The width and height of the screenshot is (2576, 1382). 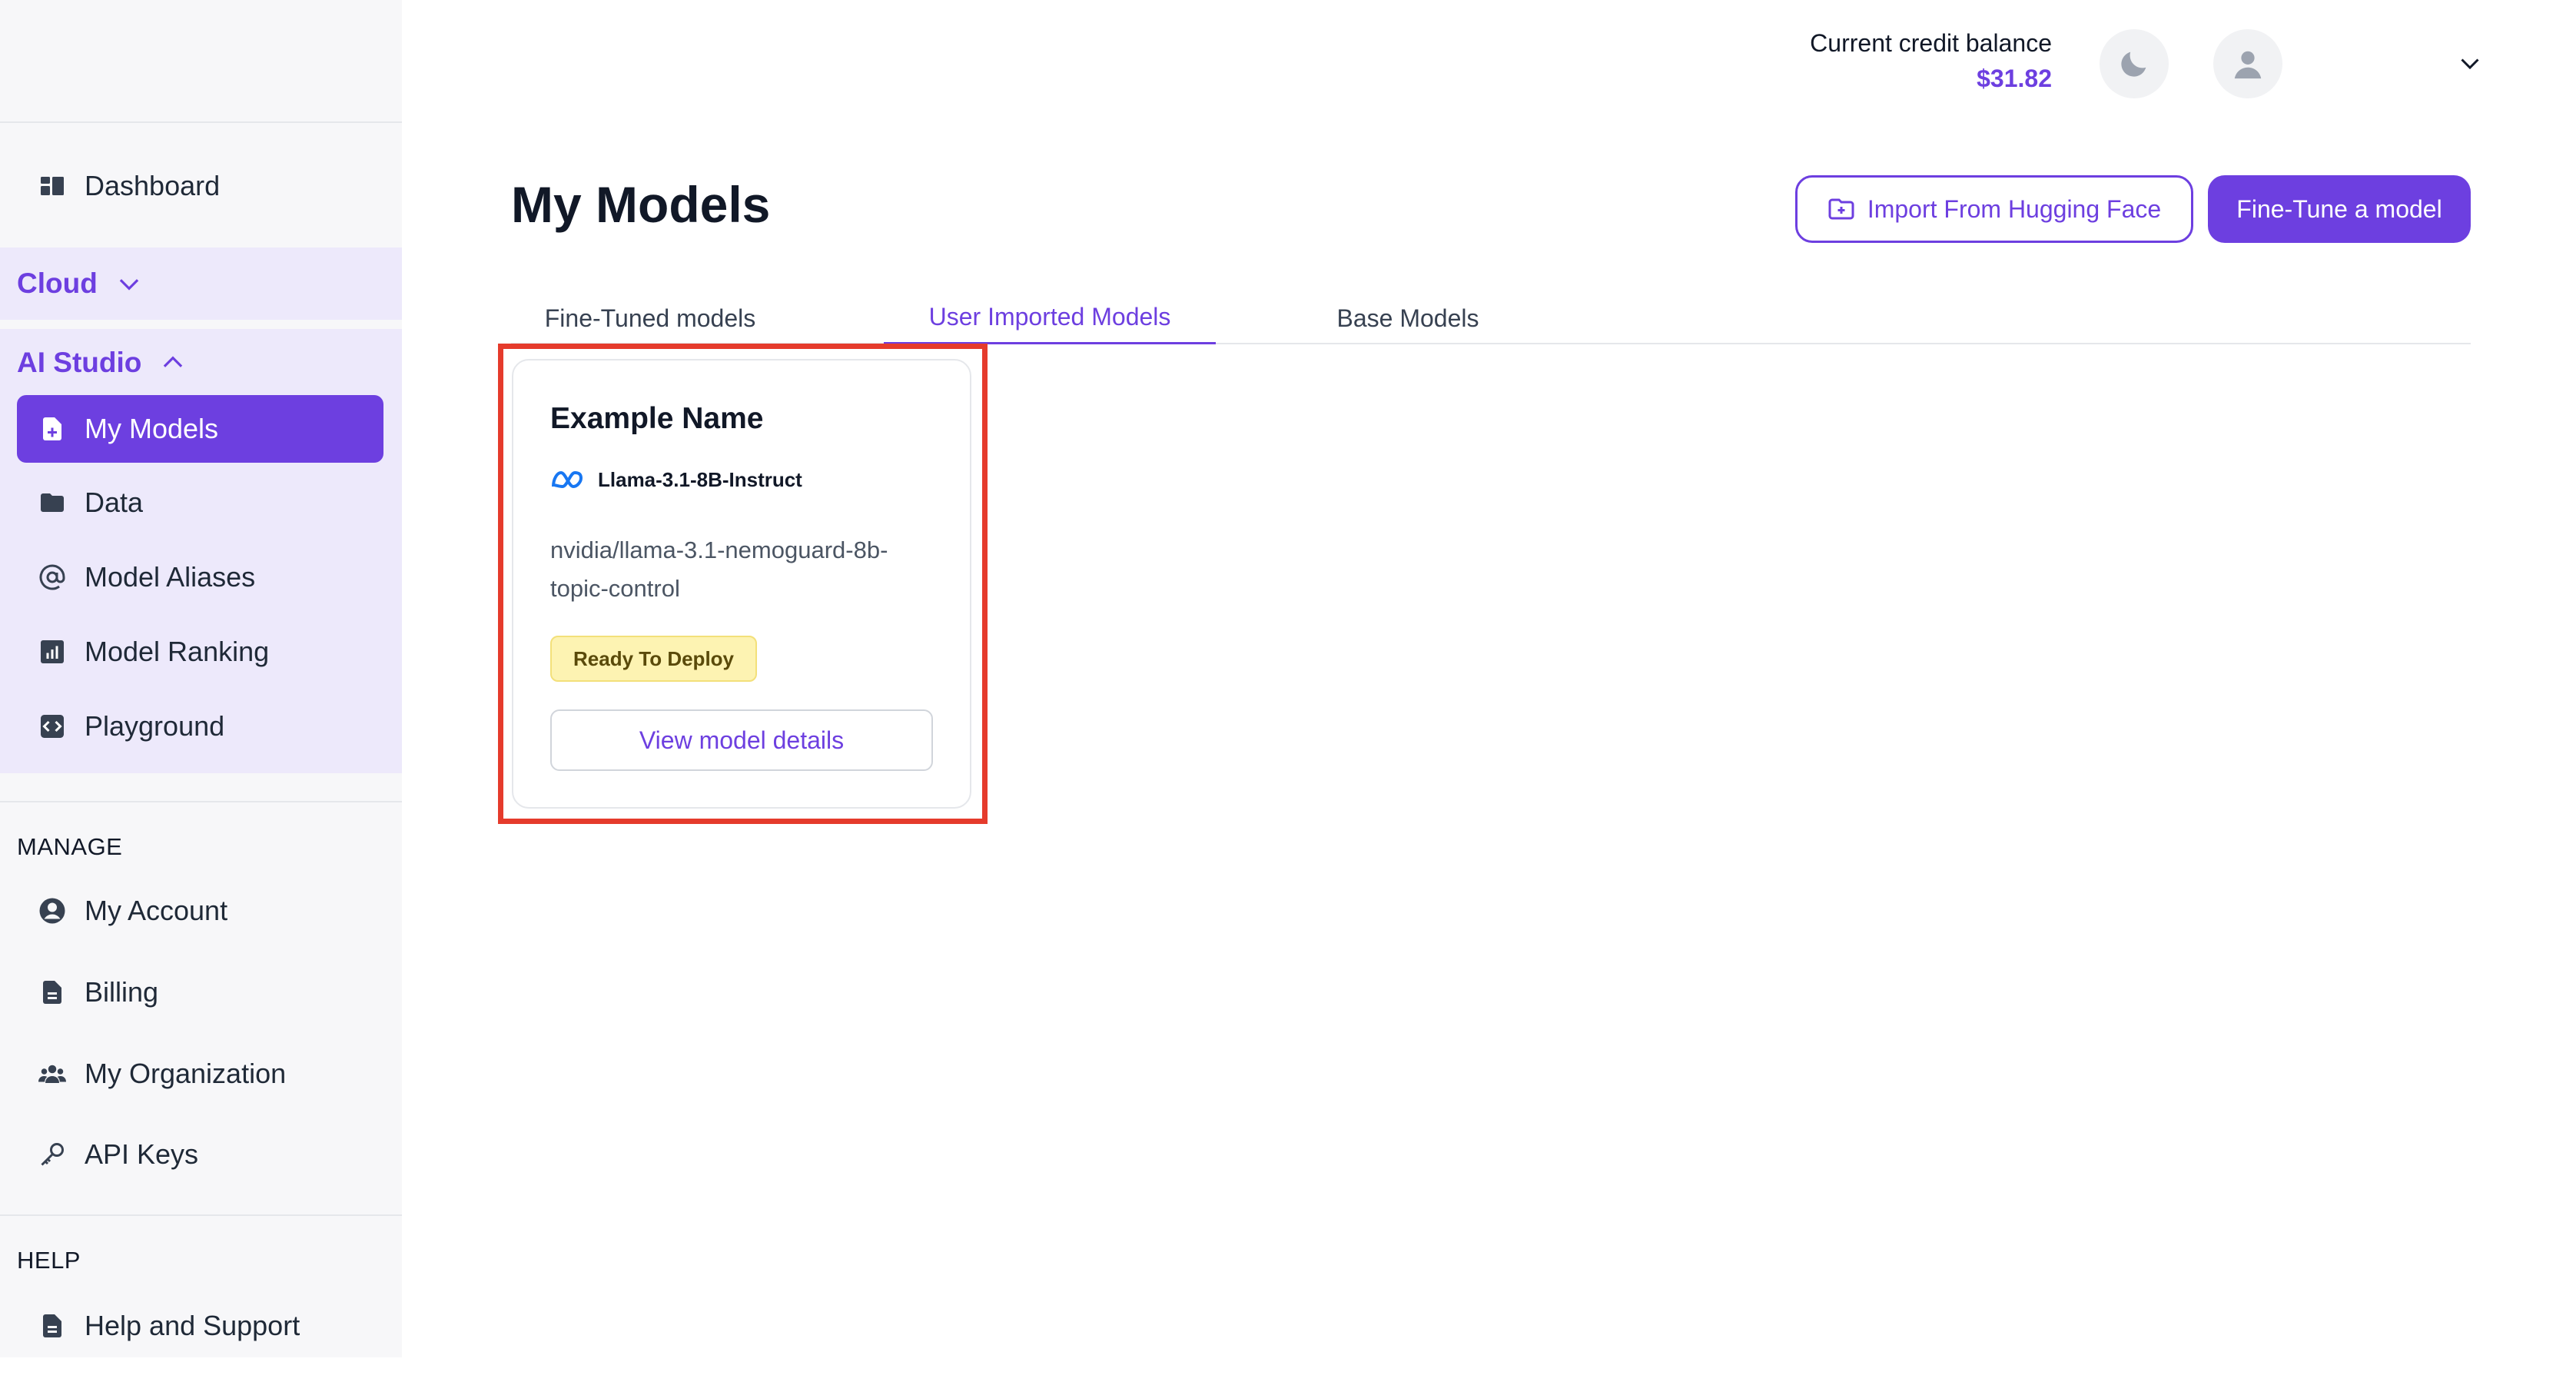 What do you see at coordinates (129, 285) in the screenshot?
I see `chevron-down-icon` at bounding box center [129, 285].